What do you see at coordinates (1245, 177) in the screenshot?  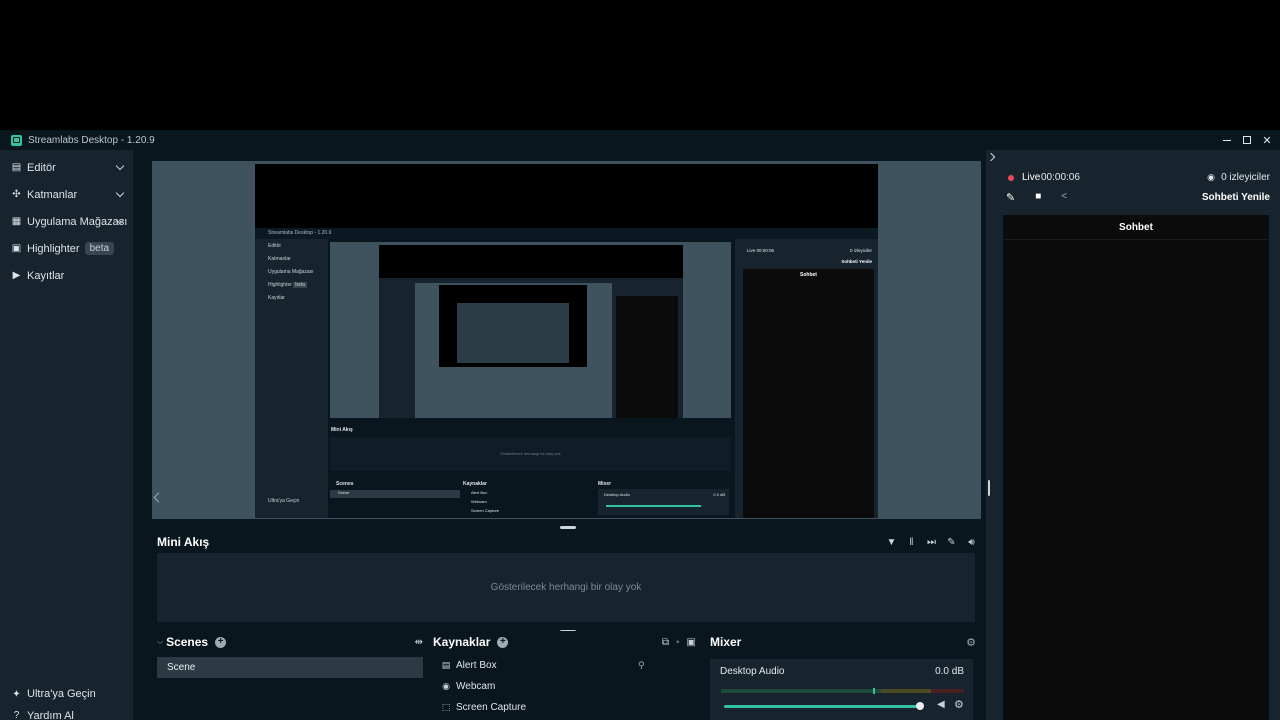 I see `viewer-count-label: 0 izleyiciler` at bounding box center [1245, 177].